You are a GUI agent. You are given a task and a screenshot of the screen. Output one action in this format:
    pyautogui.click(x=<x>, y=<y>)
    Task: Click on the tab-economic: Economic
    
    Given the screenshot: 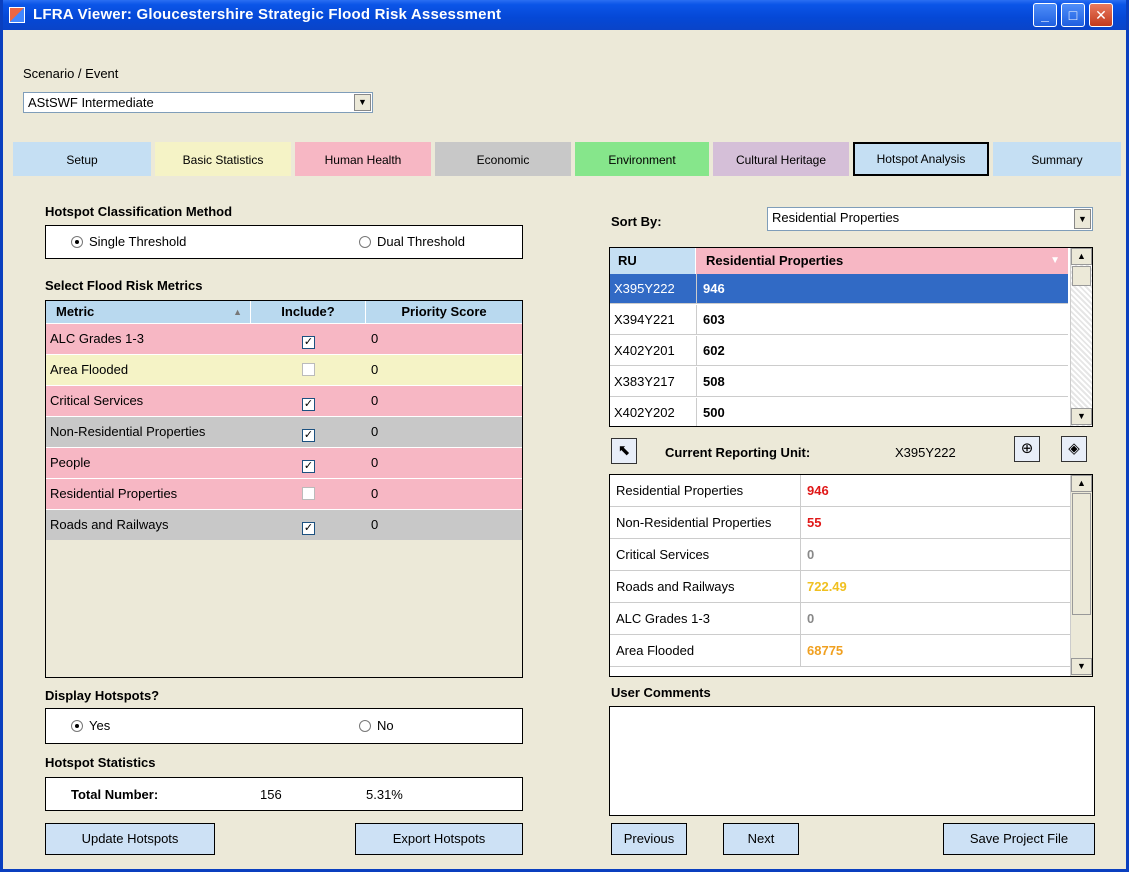 What is the action you would take?
    pyautogui.click(x=503, y=159)
    